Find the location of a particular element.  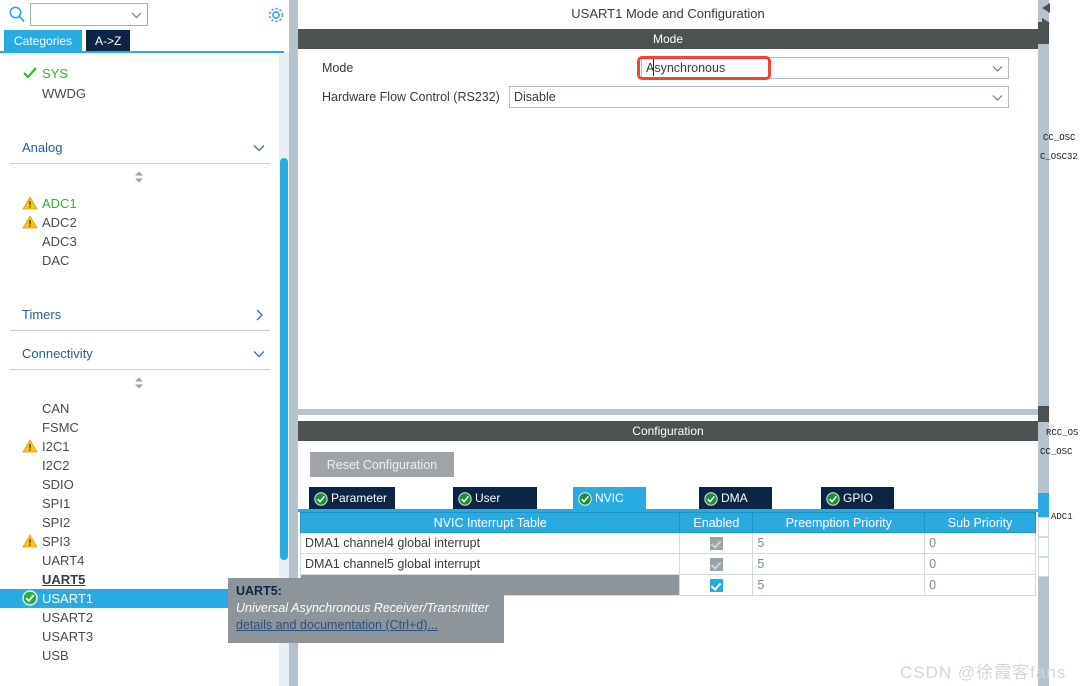

tree-item-label: USB is located at coordinates (55, 655).